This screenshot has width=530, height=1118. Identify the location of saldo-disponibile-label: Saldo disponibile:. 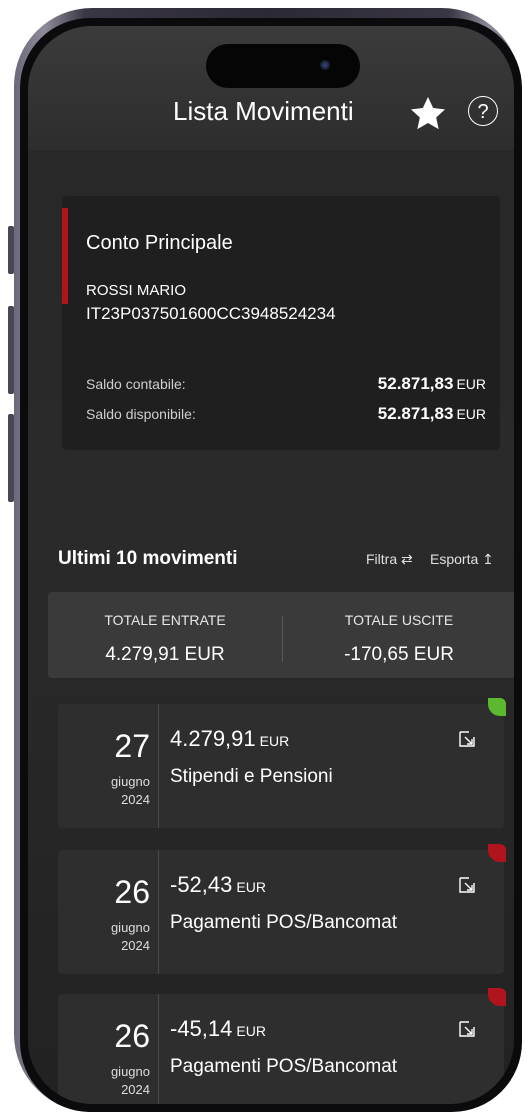
(141, 414).